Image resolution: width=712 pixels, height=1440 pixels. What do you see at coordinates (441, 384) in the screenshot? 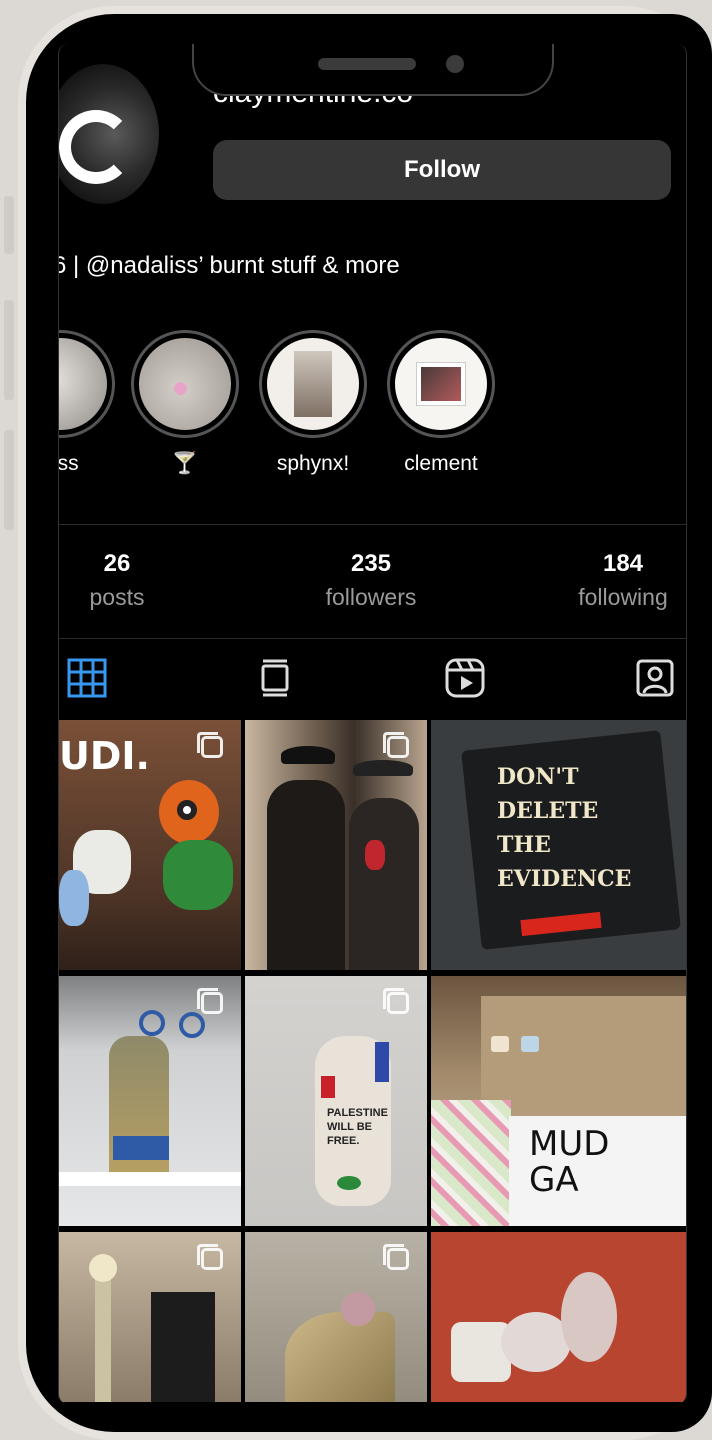
I see `highlight-clement` at bounding box center [441, 384].